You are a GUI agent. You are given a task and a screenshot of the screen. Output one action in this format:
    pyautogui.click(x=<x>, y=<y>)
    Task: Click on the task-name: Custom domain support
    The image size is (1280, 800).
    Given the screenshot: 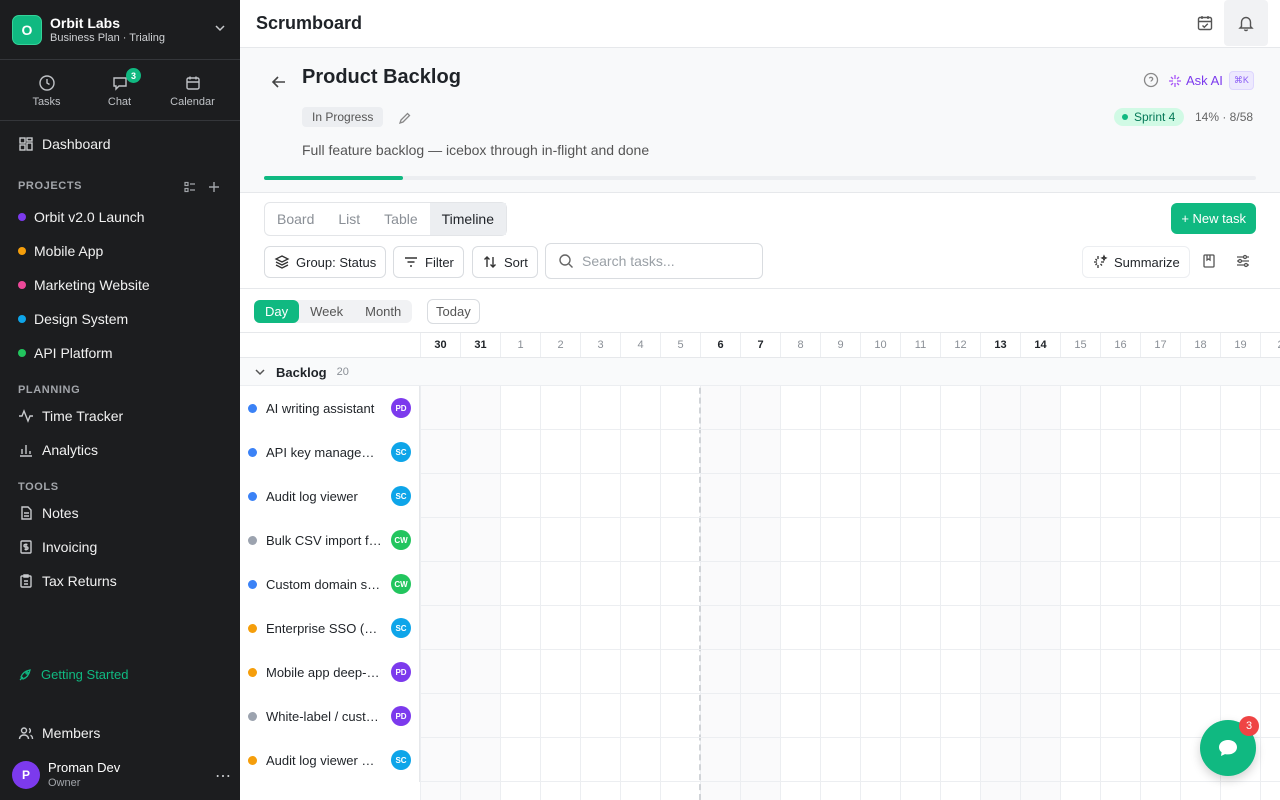 What is the action you would take?
    pyautogui.click(x=324, y=584)
    